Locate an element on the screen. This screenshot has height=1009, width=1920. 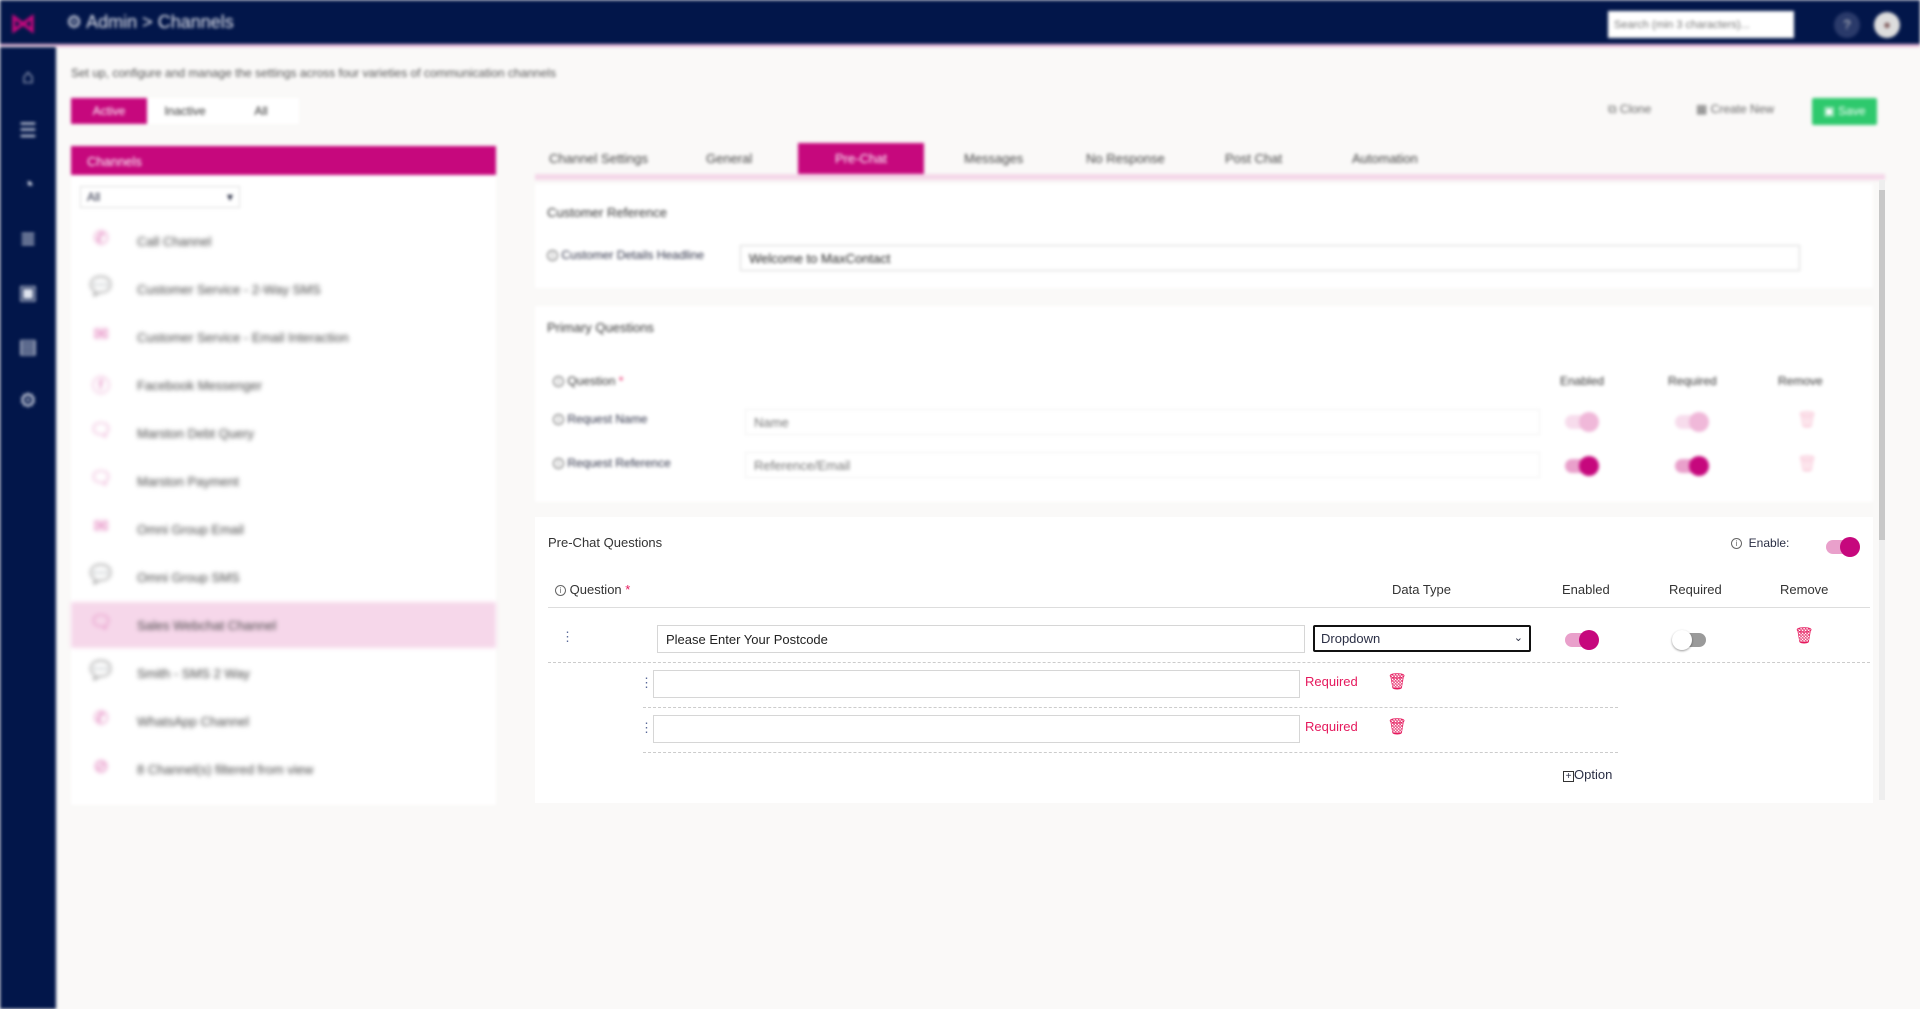
user-avatar: ● is located at coordinates (1887, 25).